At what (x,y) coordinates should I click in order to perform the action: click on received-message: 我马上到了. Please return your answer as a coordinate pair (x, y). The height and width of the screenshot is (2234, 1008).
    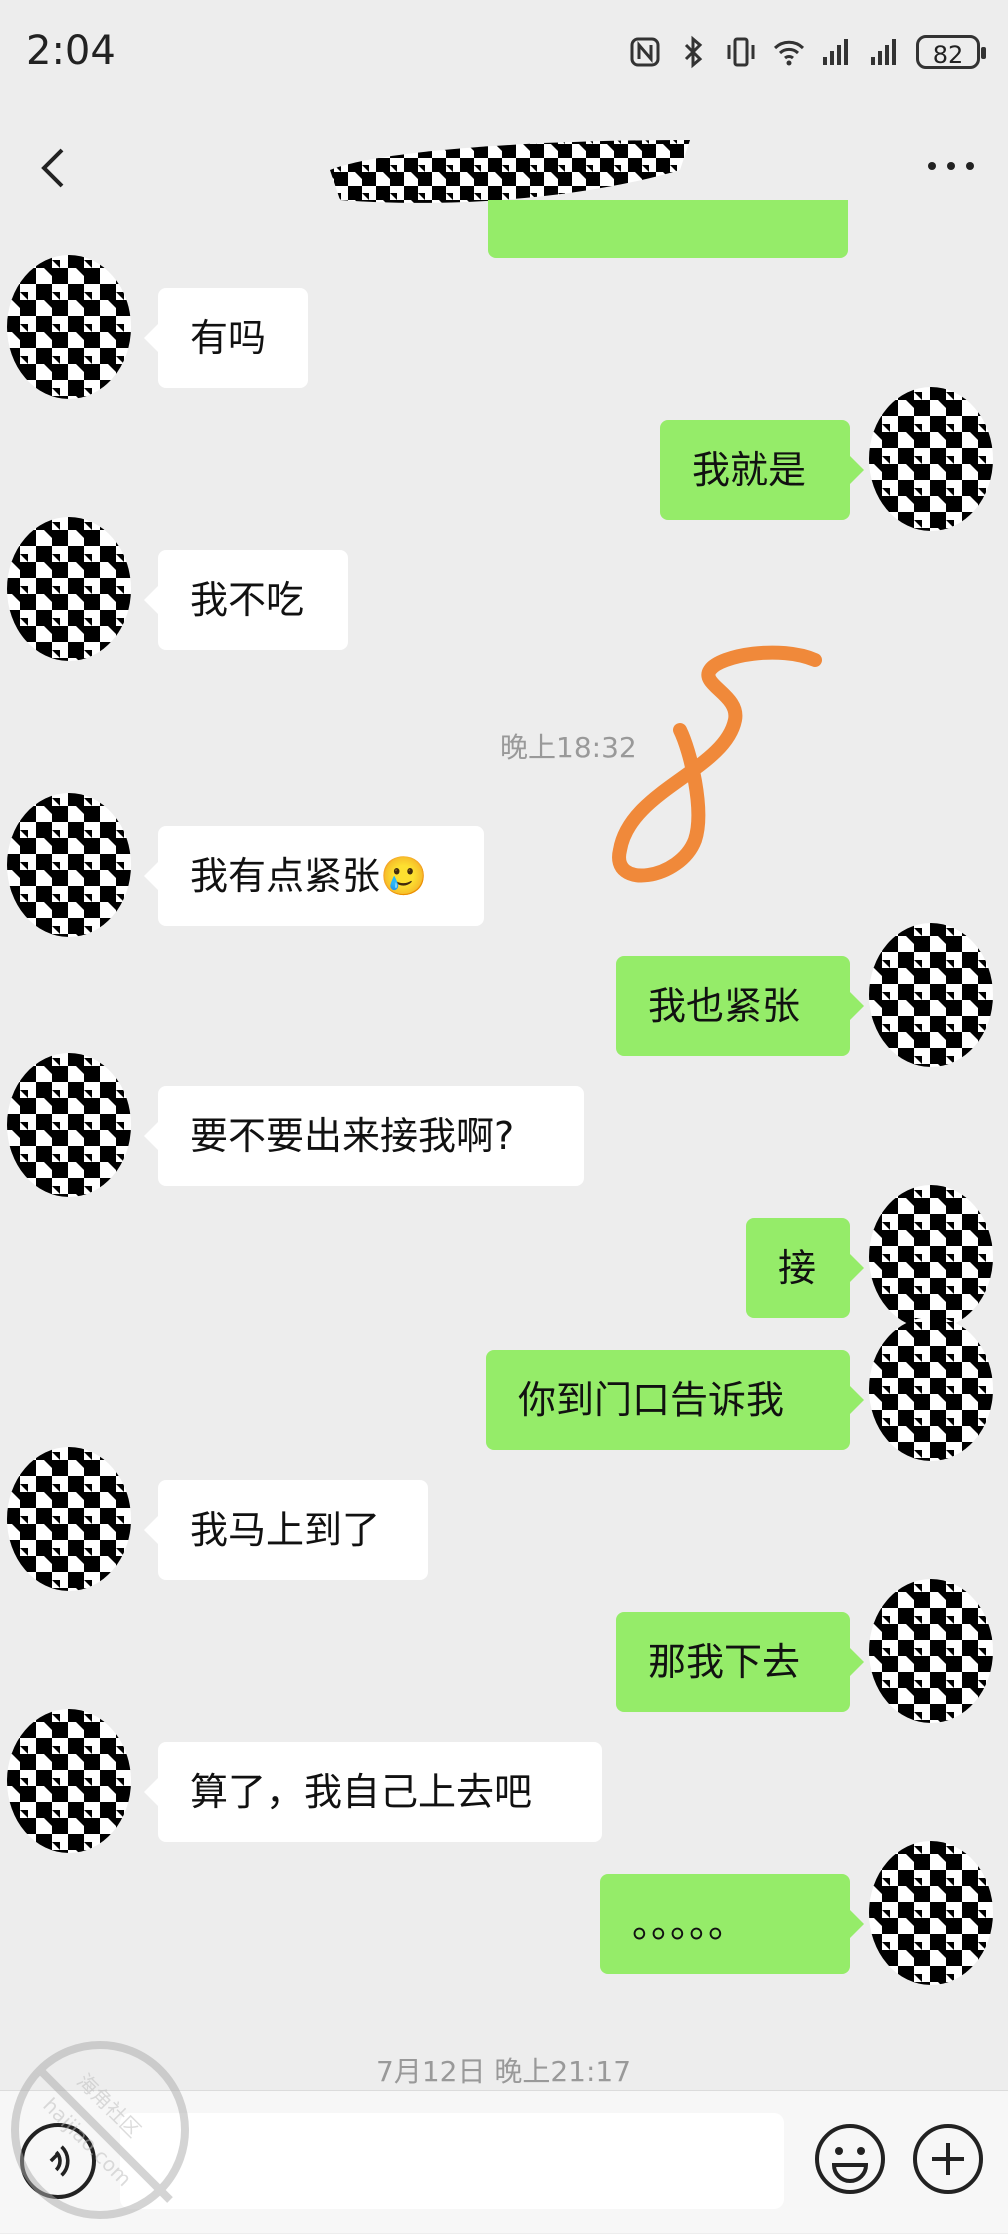
    Looking at the image, I should click on (286, 1530).